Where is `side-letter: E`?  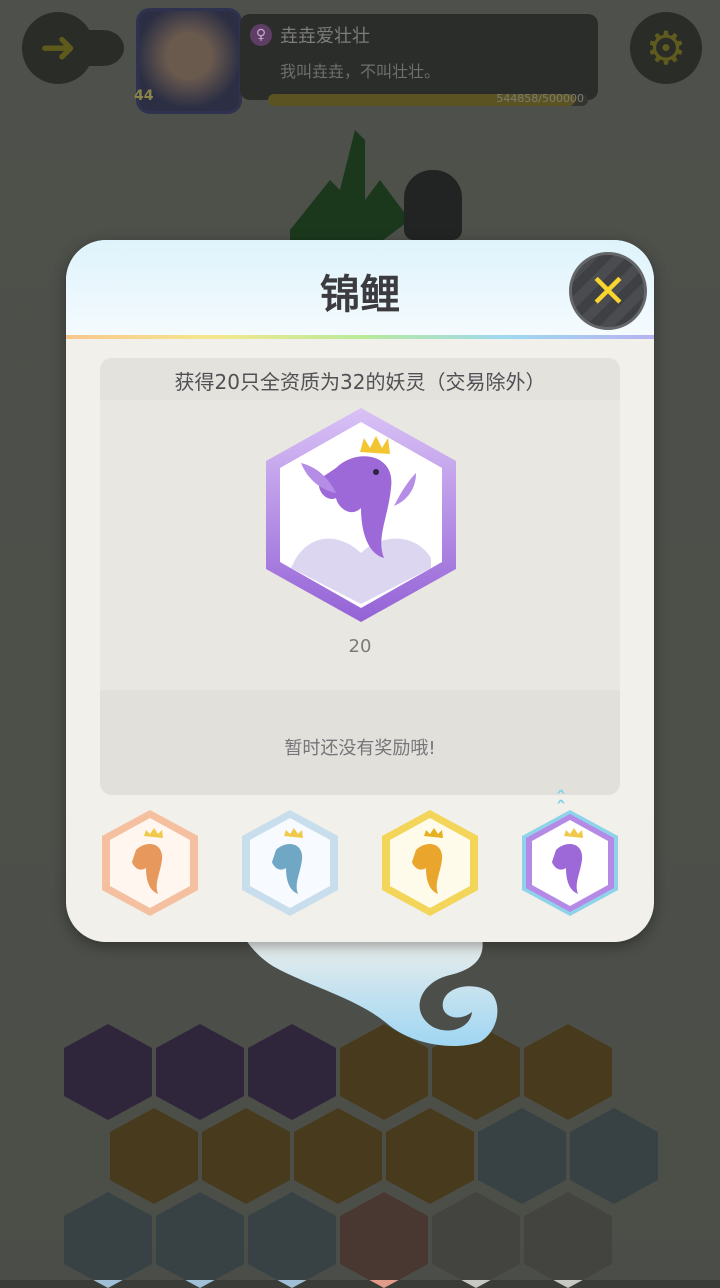
side-letter: E is located at coordinates (22, 267).